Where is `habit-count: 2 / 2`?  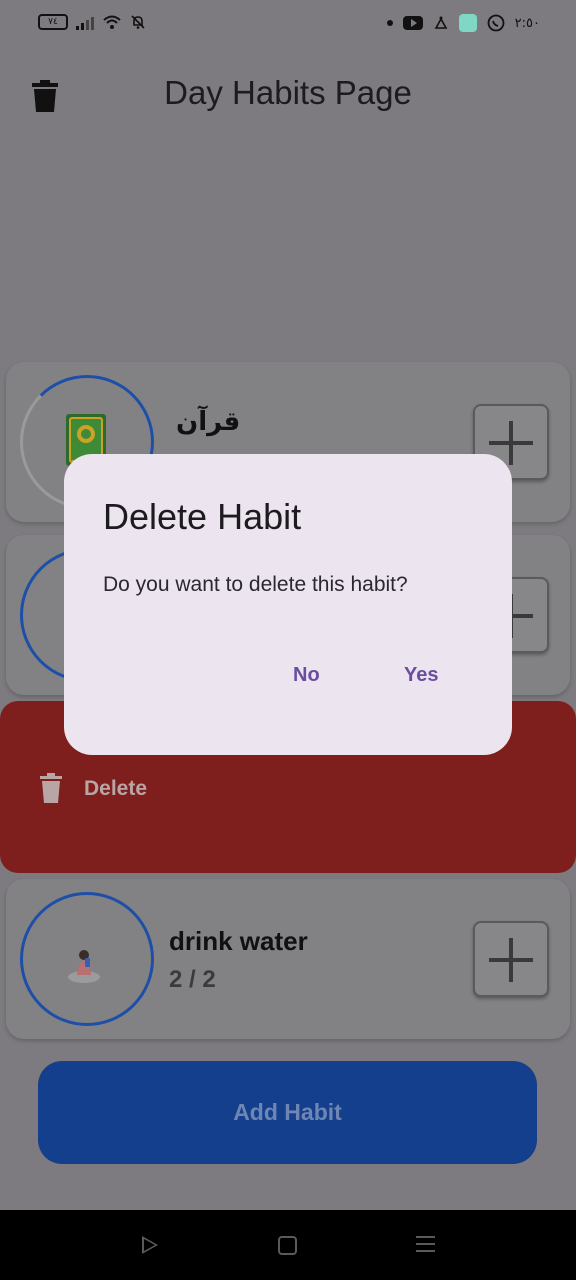
habit-count: 2 / 2 is located at coordinates (192, 979).